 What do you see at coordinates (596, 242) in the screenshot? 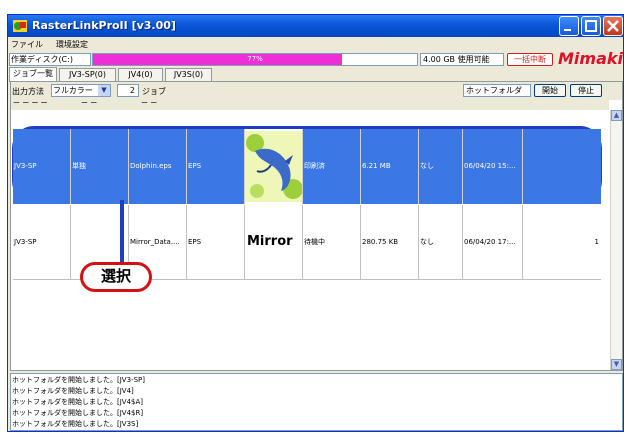
I see `cell-copies: 1` at bounding box center [596, 242].